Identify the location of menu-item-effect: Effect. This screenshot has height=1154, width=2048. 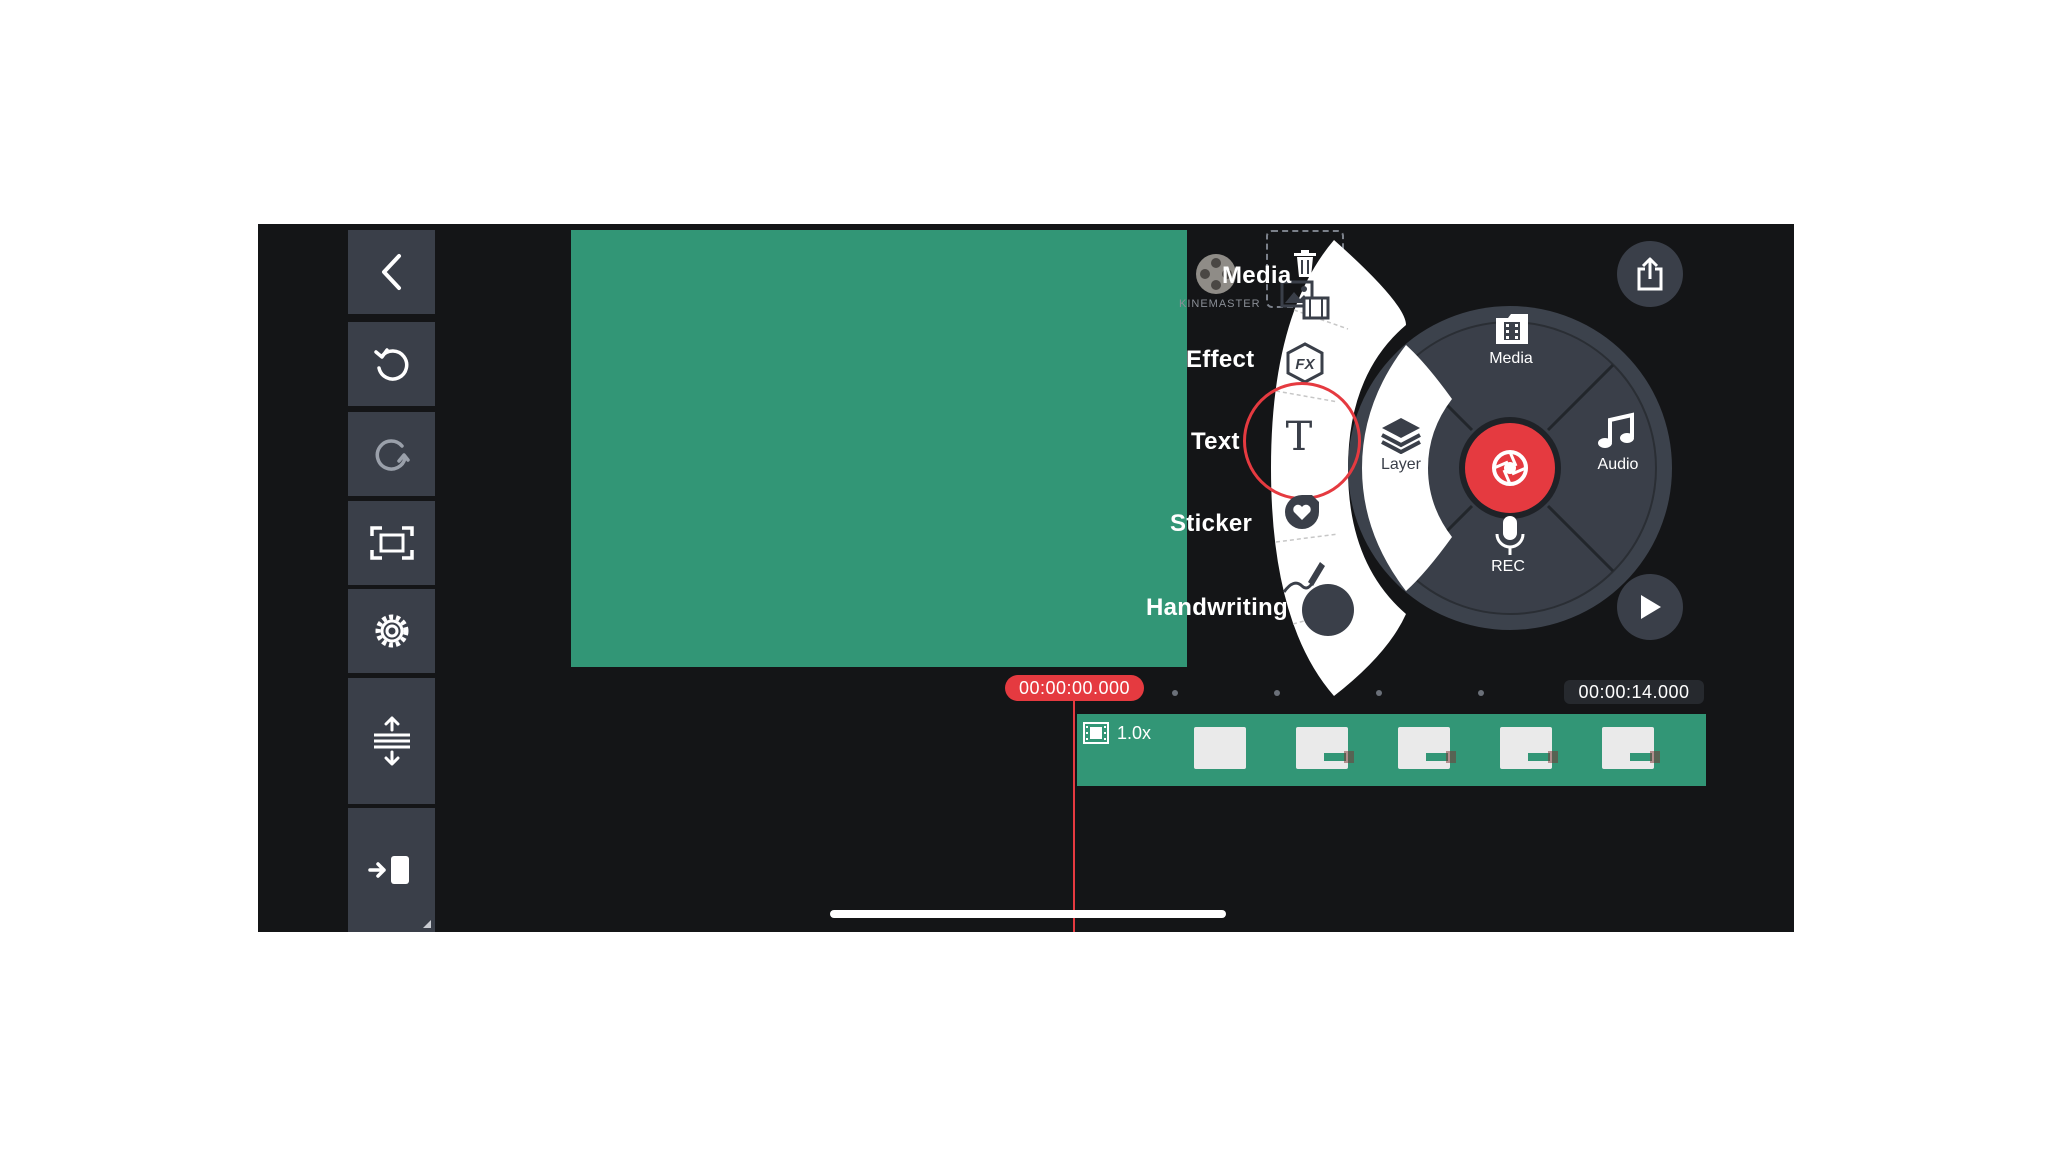
(1220, 360).